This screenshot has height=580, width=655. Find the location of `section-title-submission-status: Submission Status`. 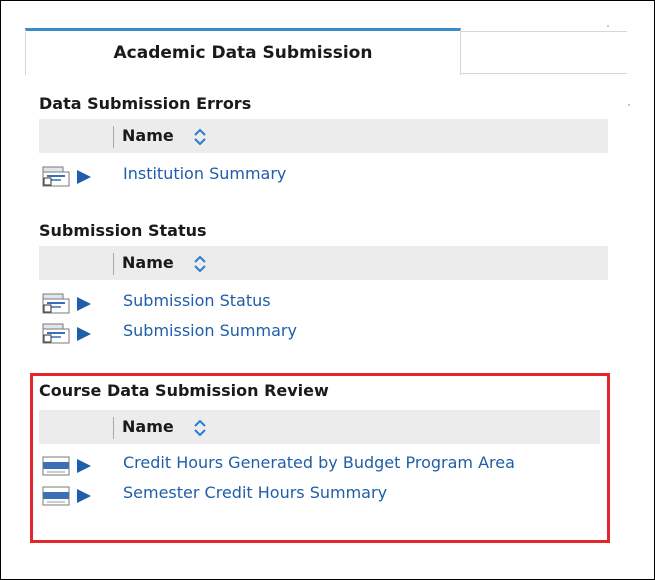

section-title-submission-status: Submission Status is located at coordinates (123, 230).